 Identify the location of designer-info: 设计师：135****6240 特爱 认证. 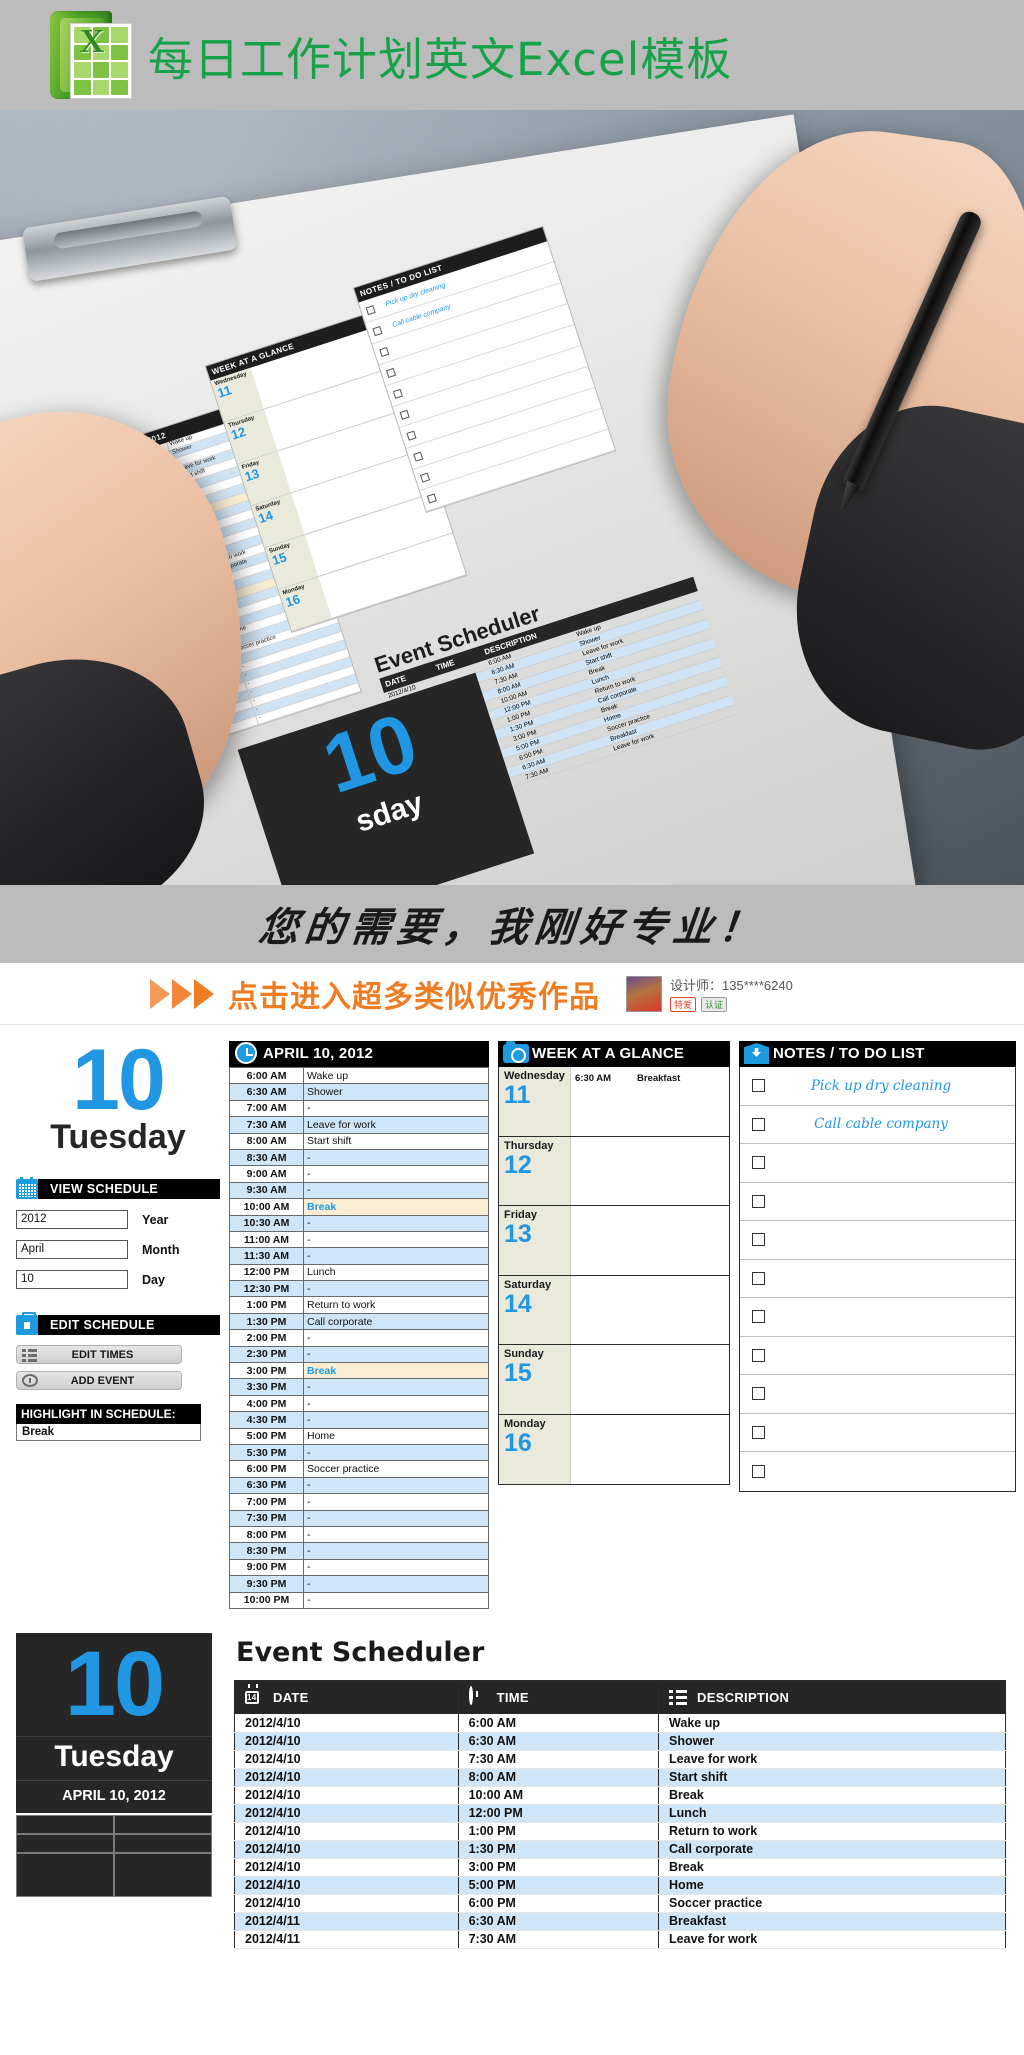
(709, 993).